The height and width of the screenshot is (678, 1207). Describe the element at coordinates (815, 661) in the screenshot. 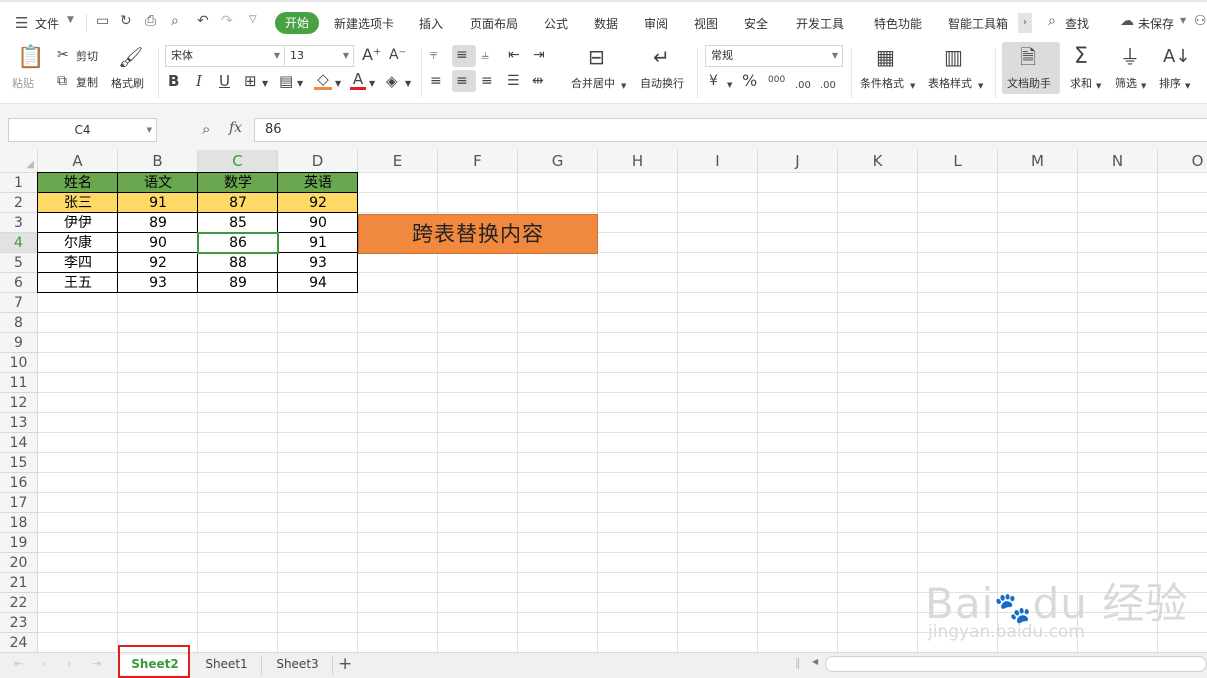

I see `scroll-left-icon: ◀` at that location.